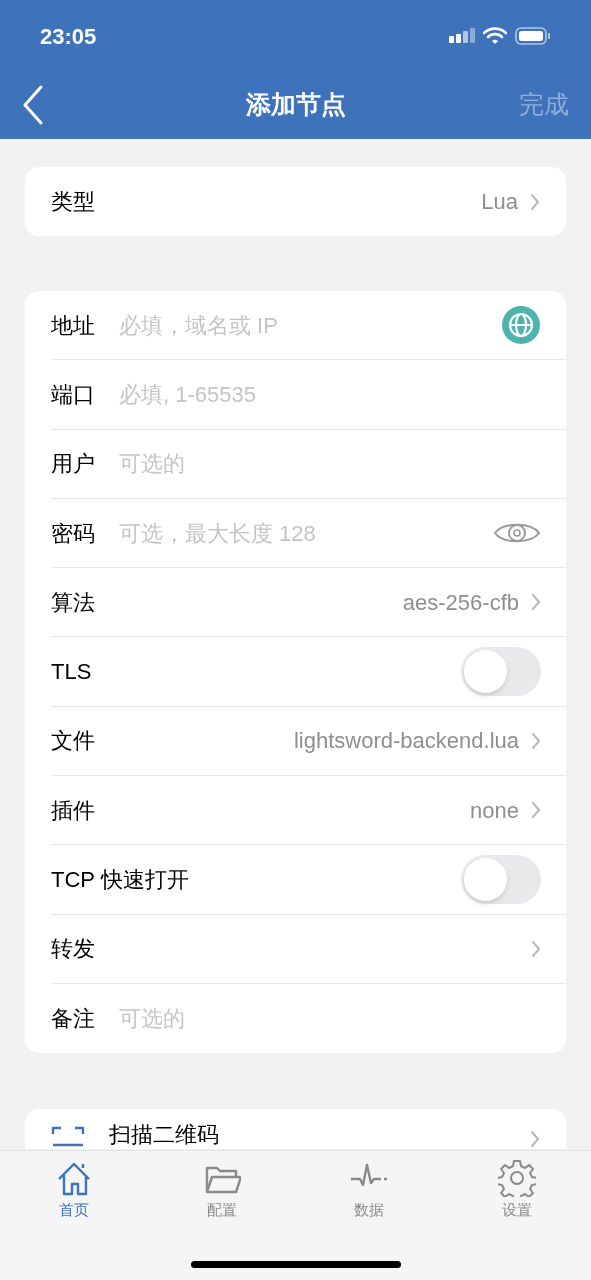 The height and width of the screenshot is (1280, 591). Describe the element at coordinates (164, 1135) in the screenshot. I see `row-label: 扫描二维码` at that location.